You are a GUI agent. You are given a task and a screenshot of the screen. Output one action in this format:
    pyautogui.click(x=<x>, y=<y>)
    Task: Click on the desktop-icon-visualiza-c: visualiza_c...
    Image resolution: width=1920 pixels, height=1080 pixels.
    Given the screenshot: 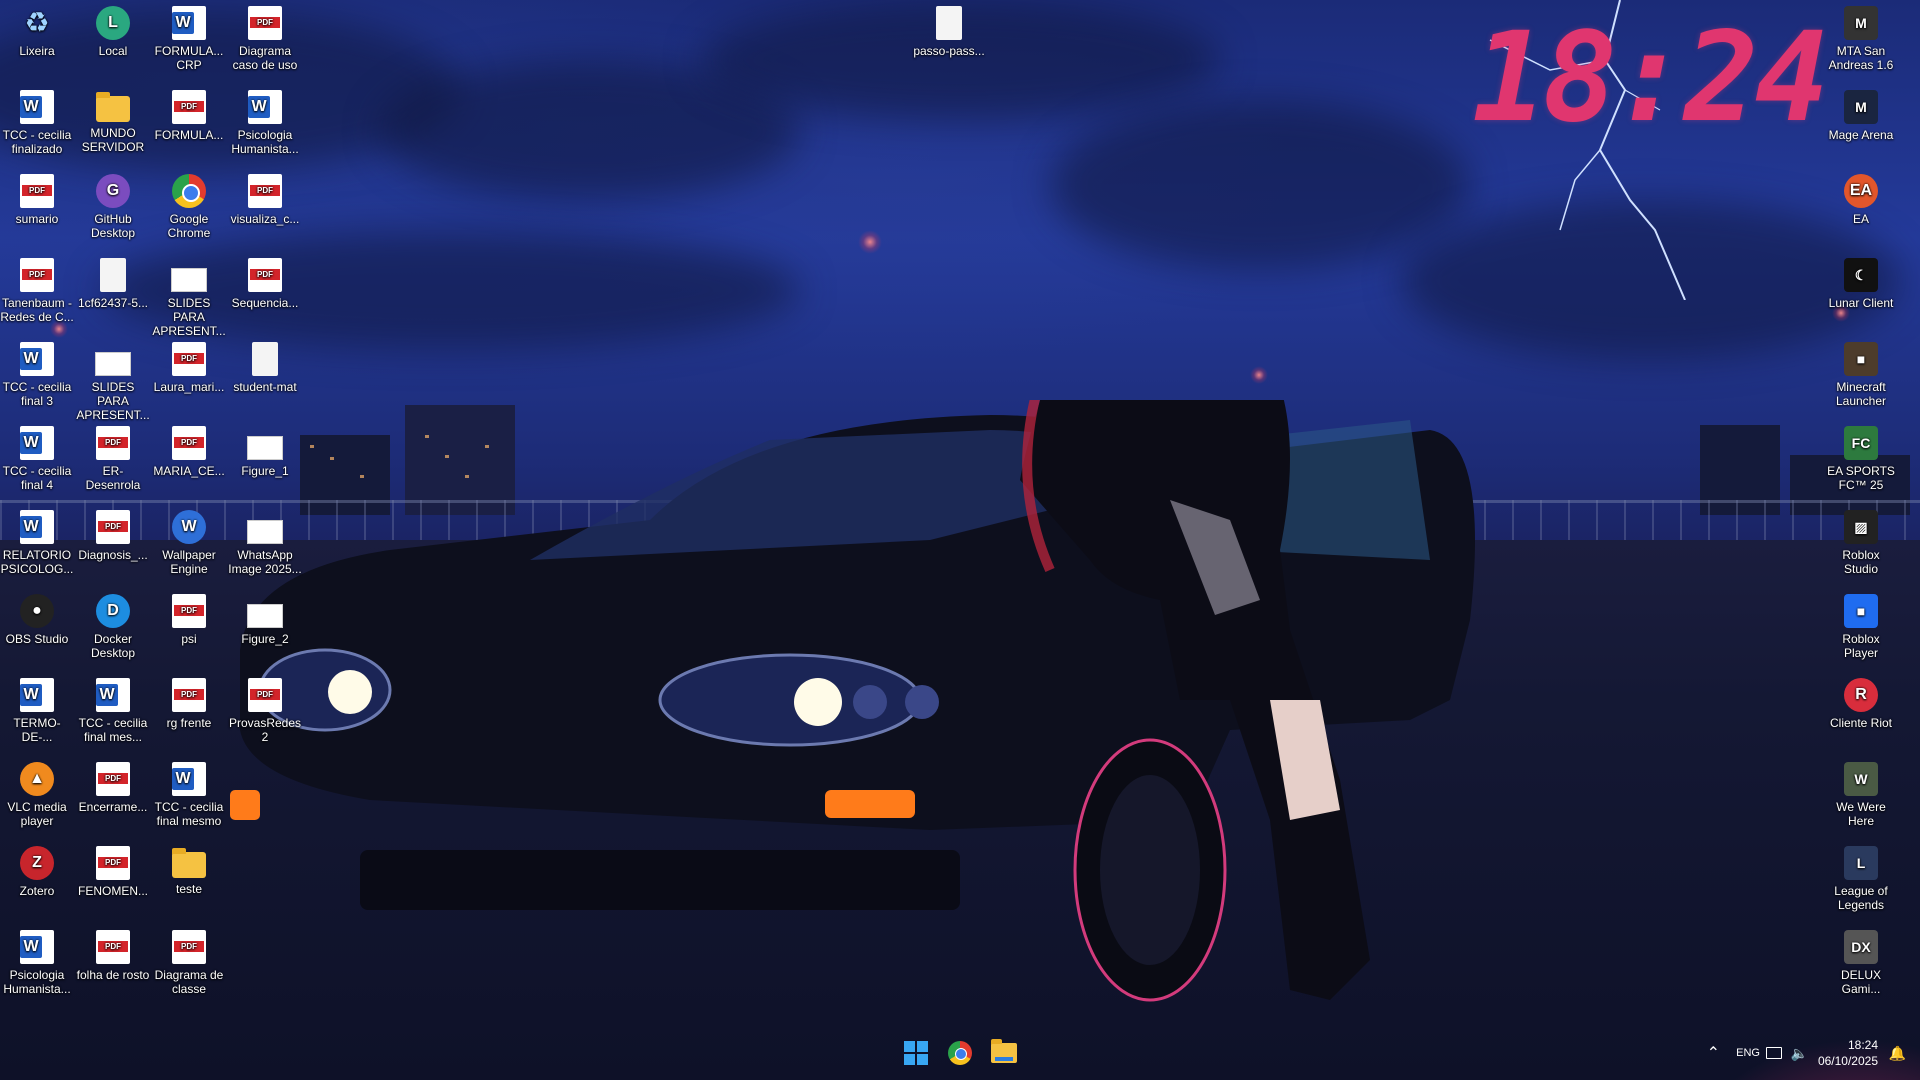 What is the action you would take?
    pyautogui.click(x=265, y=197)
    